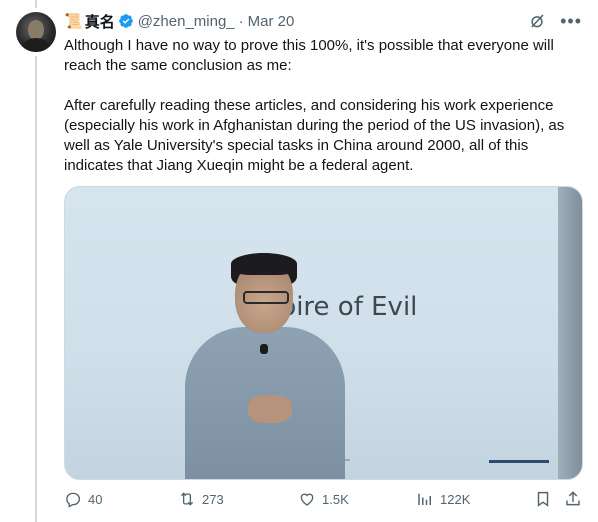 The height and width of the screenshot is (522, 598). Describe the element at coordinates (73, 21) in the screenshot. I see `scroll-emoji-icon: 📜` at that location.